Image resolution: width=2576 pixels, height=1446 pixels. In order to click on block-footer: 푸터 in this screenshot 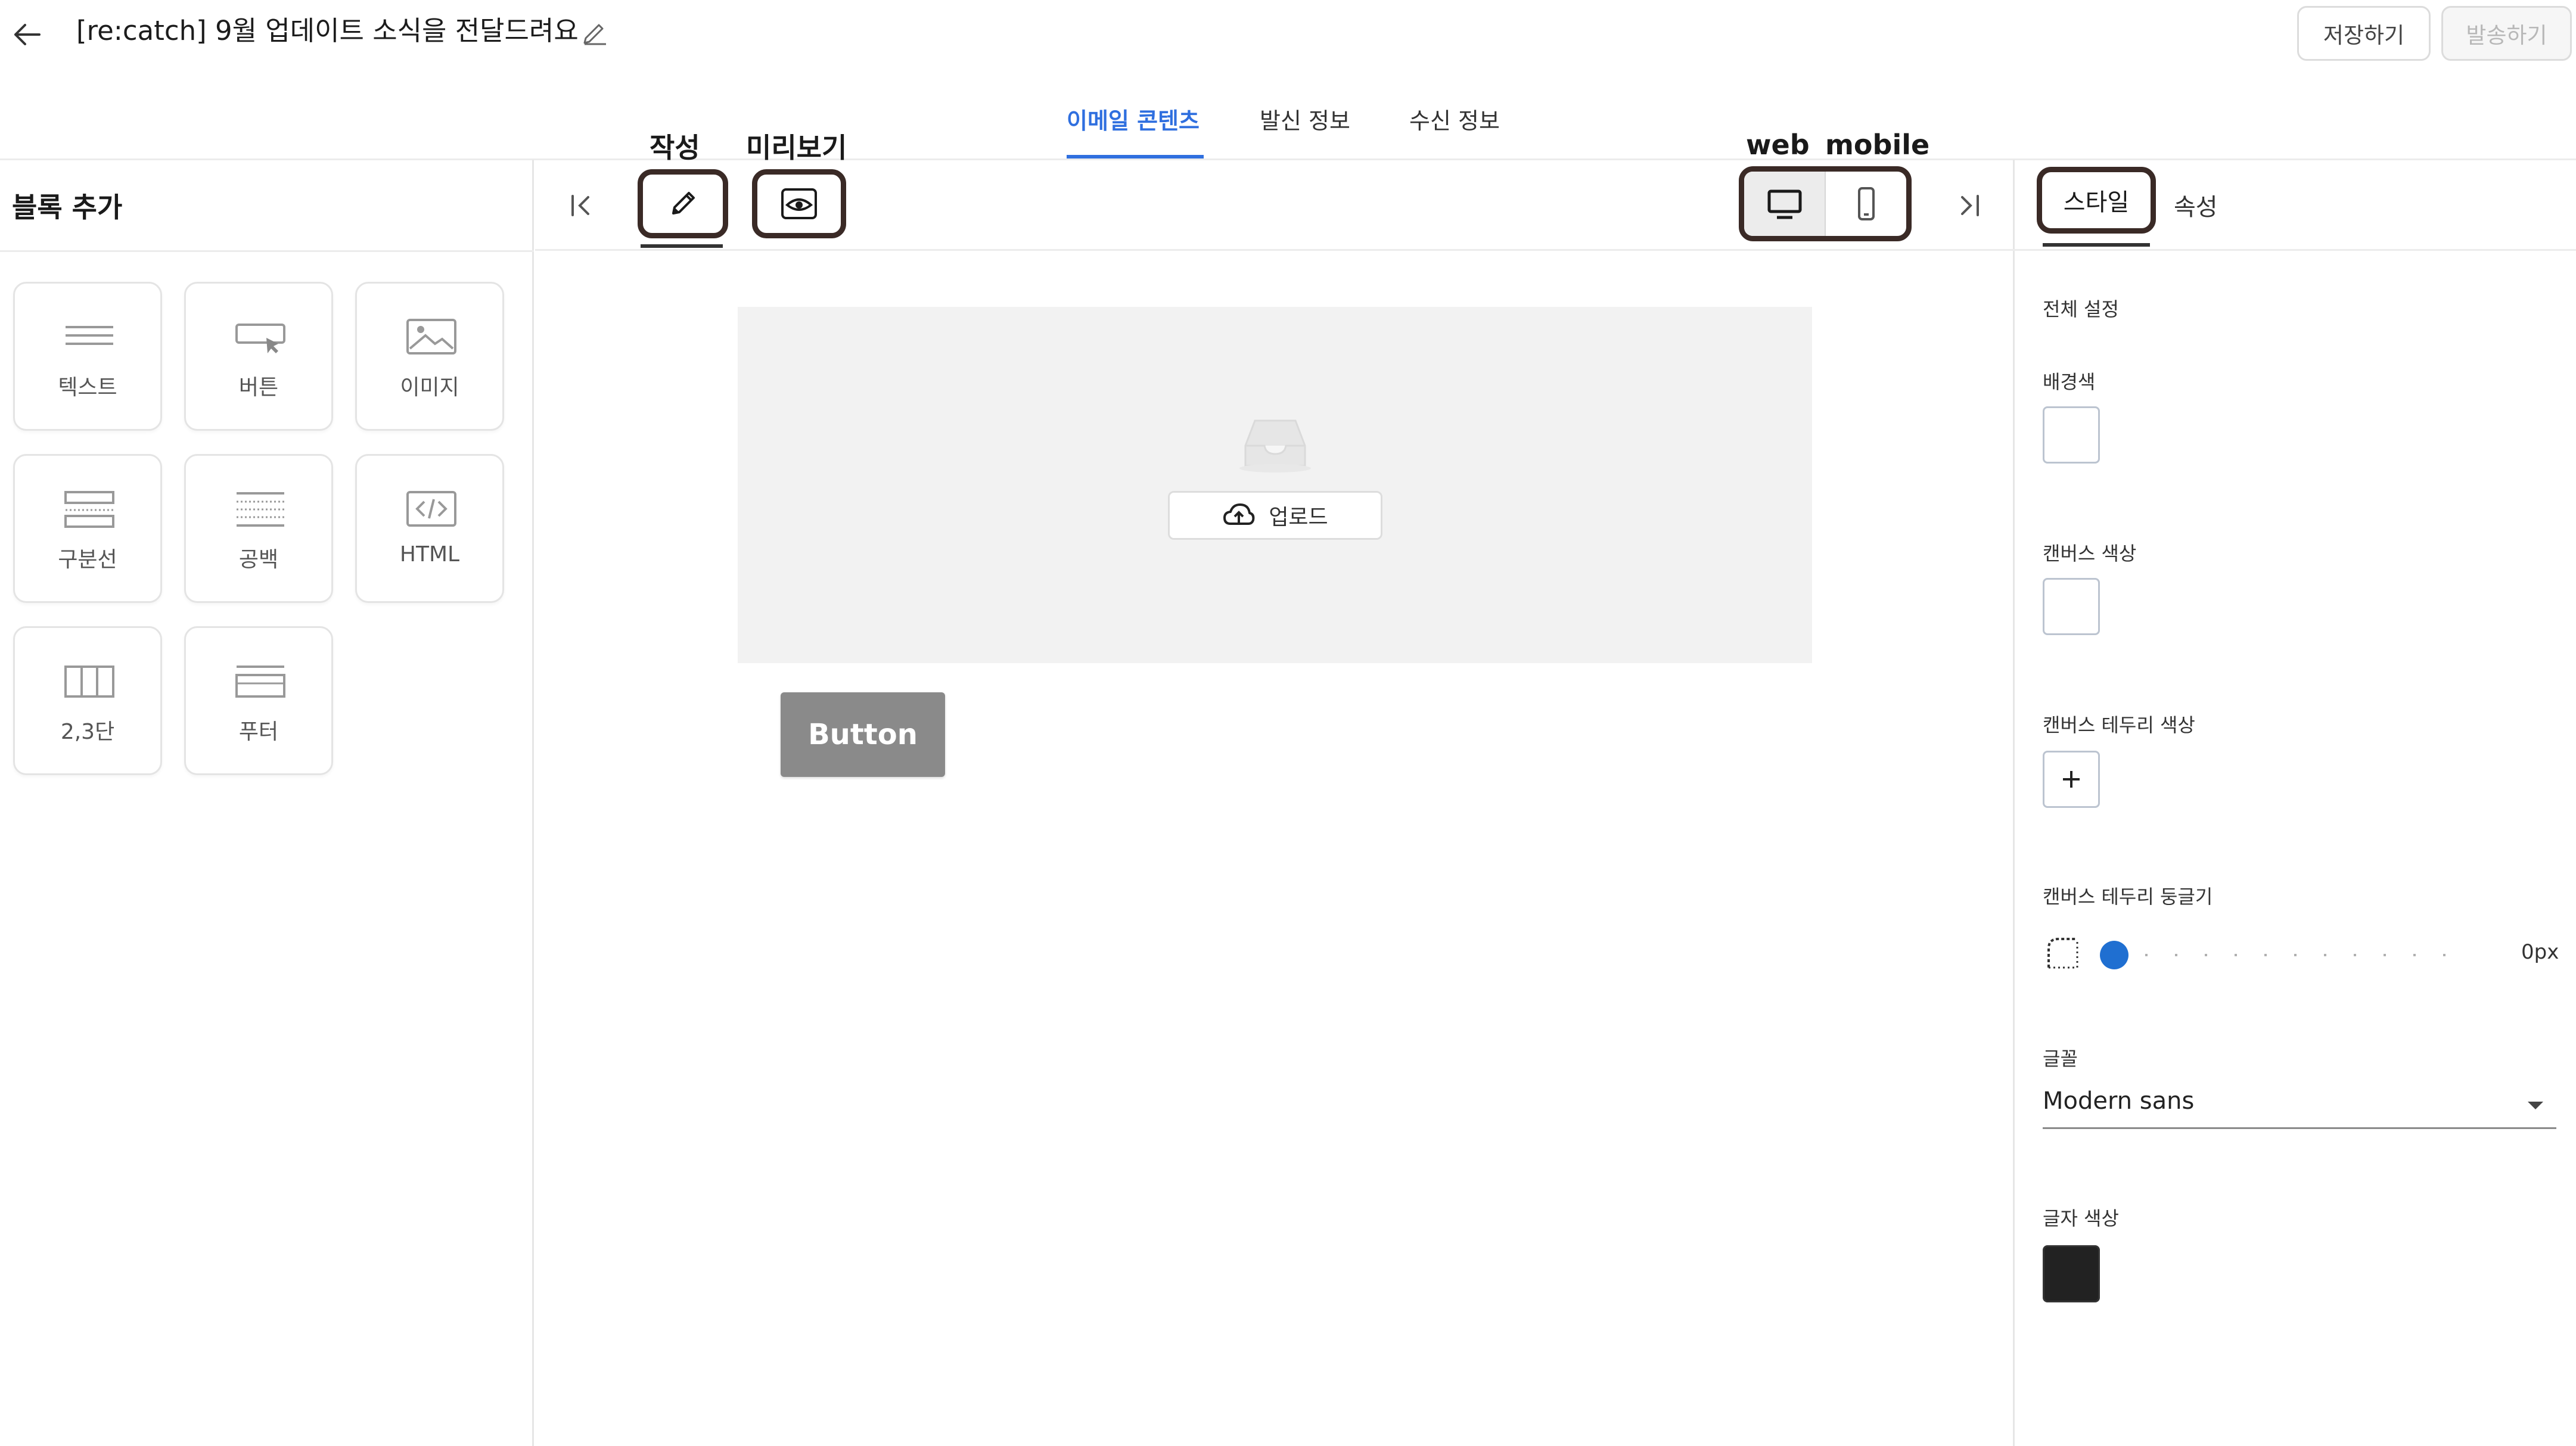, I will do `click(258, 700)`.